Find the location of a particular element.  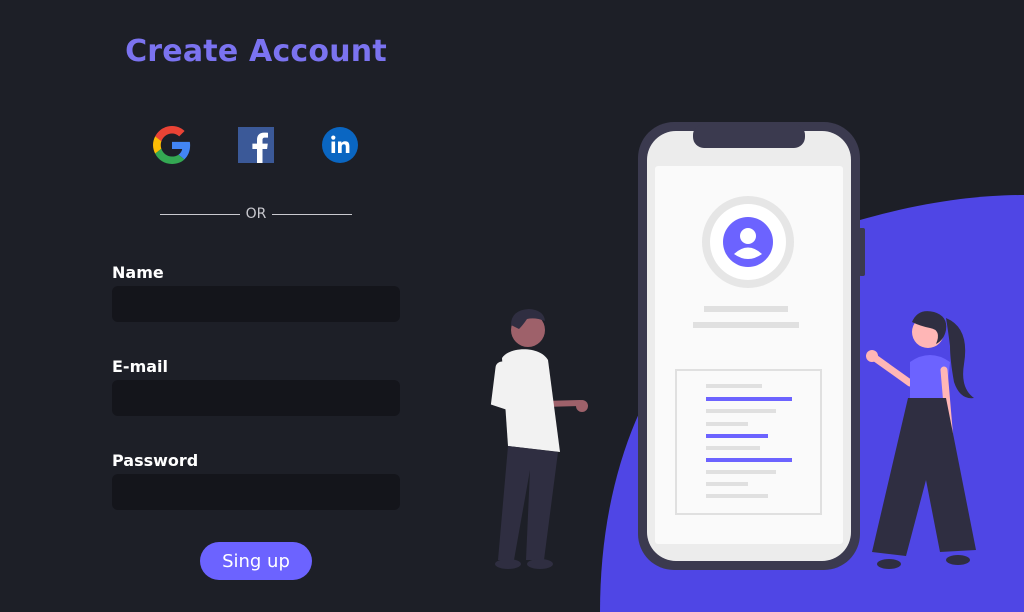

facebook-icon is located at coordinates (256, 145).